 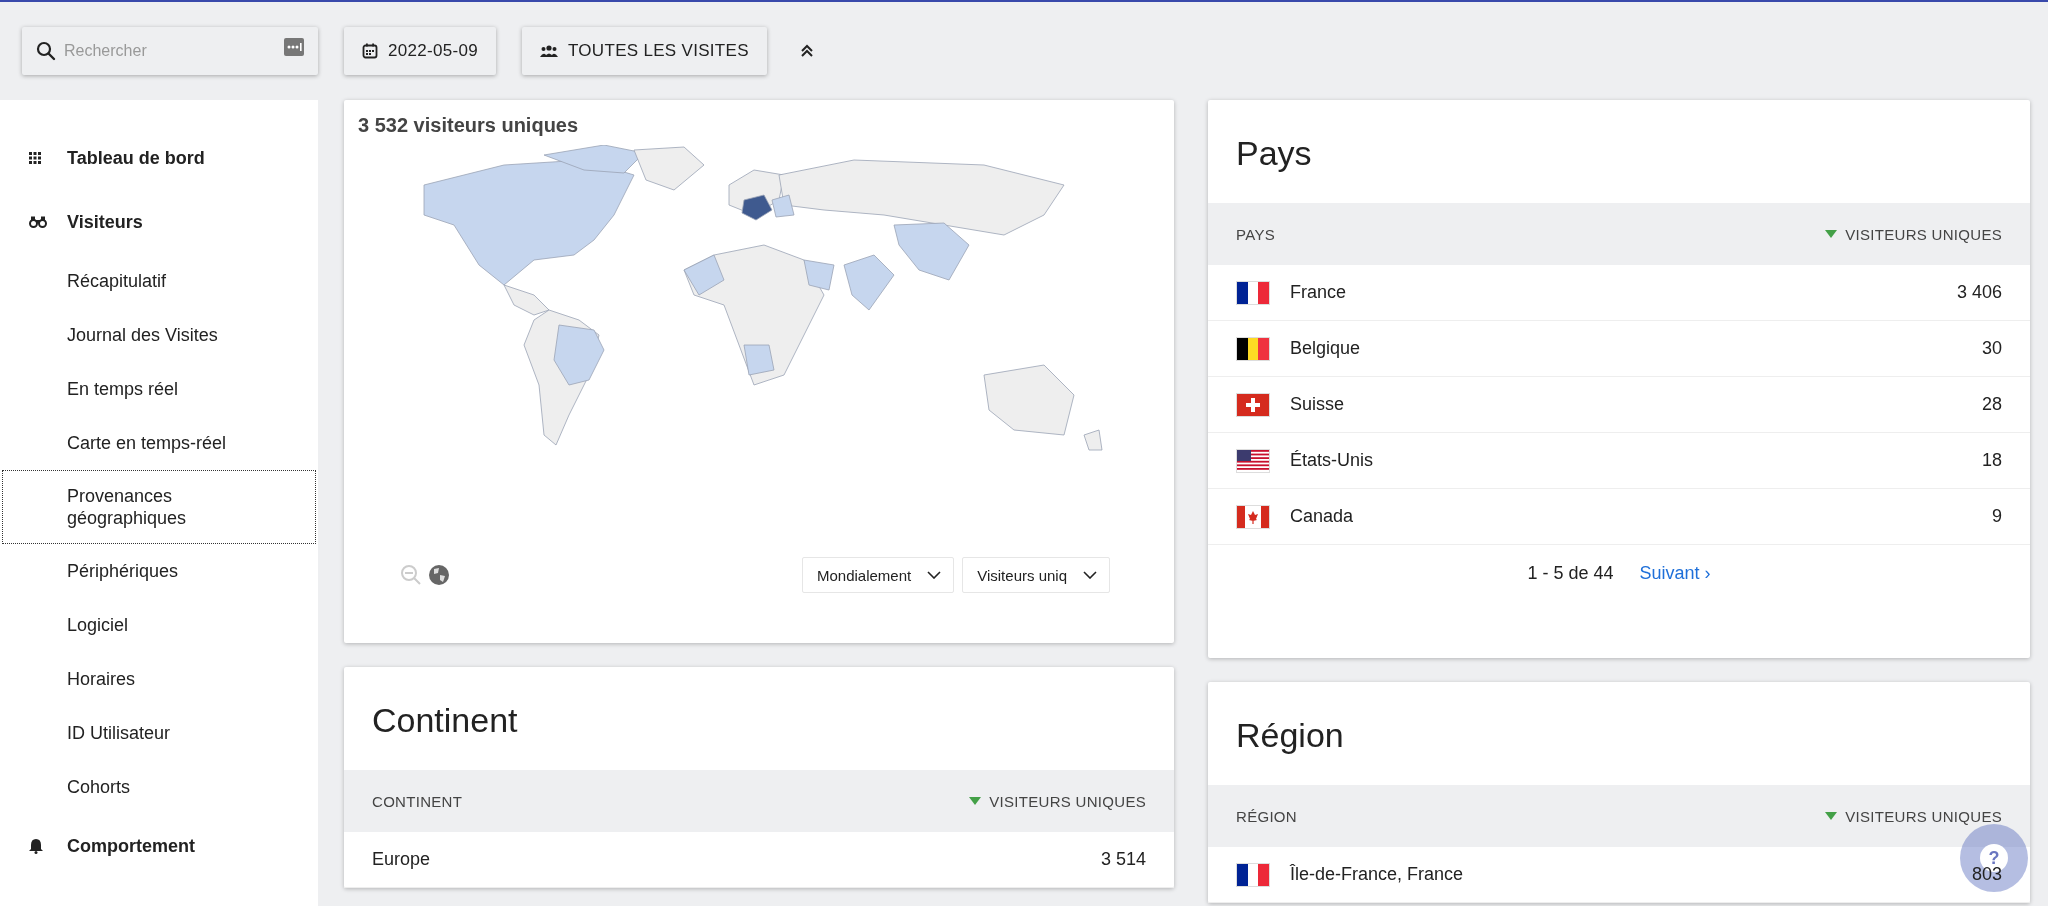 What do you see at coordinates (1322, 516) in the screenshot?
I see `row-label: Canada` at bounding box center [1322, 516].